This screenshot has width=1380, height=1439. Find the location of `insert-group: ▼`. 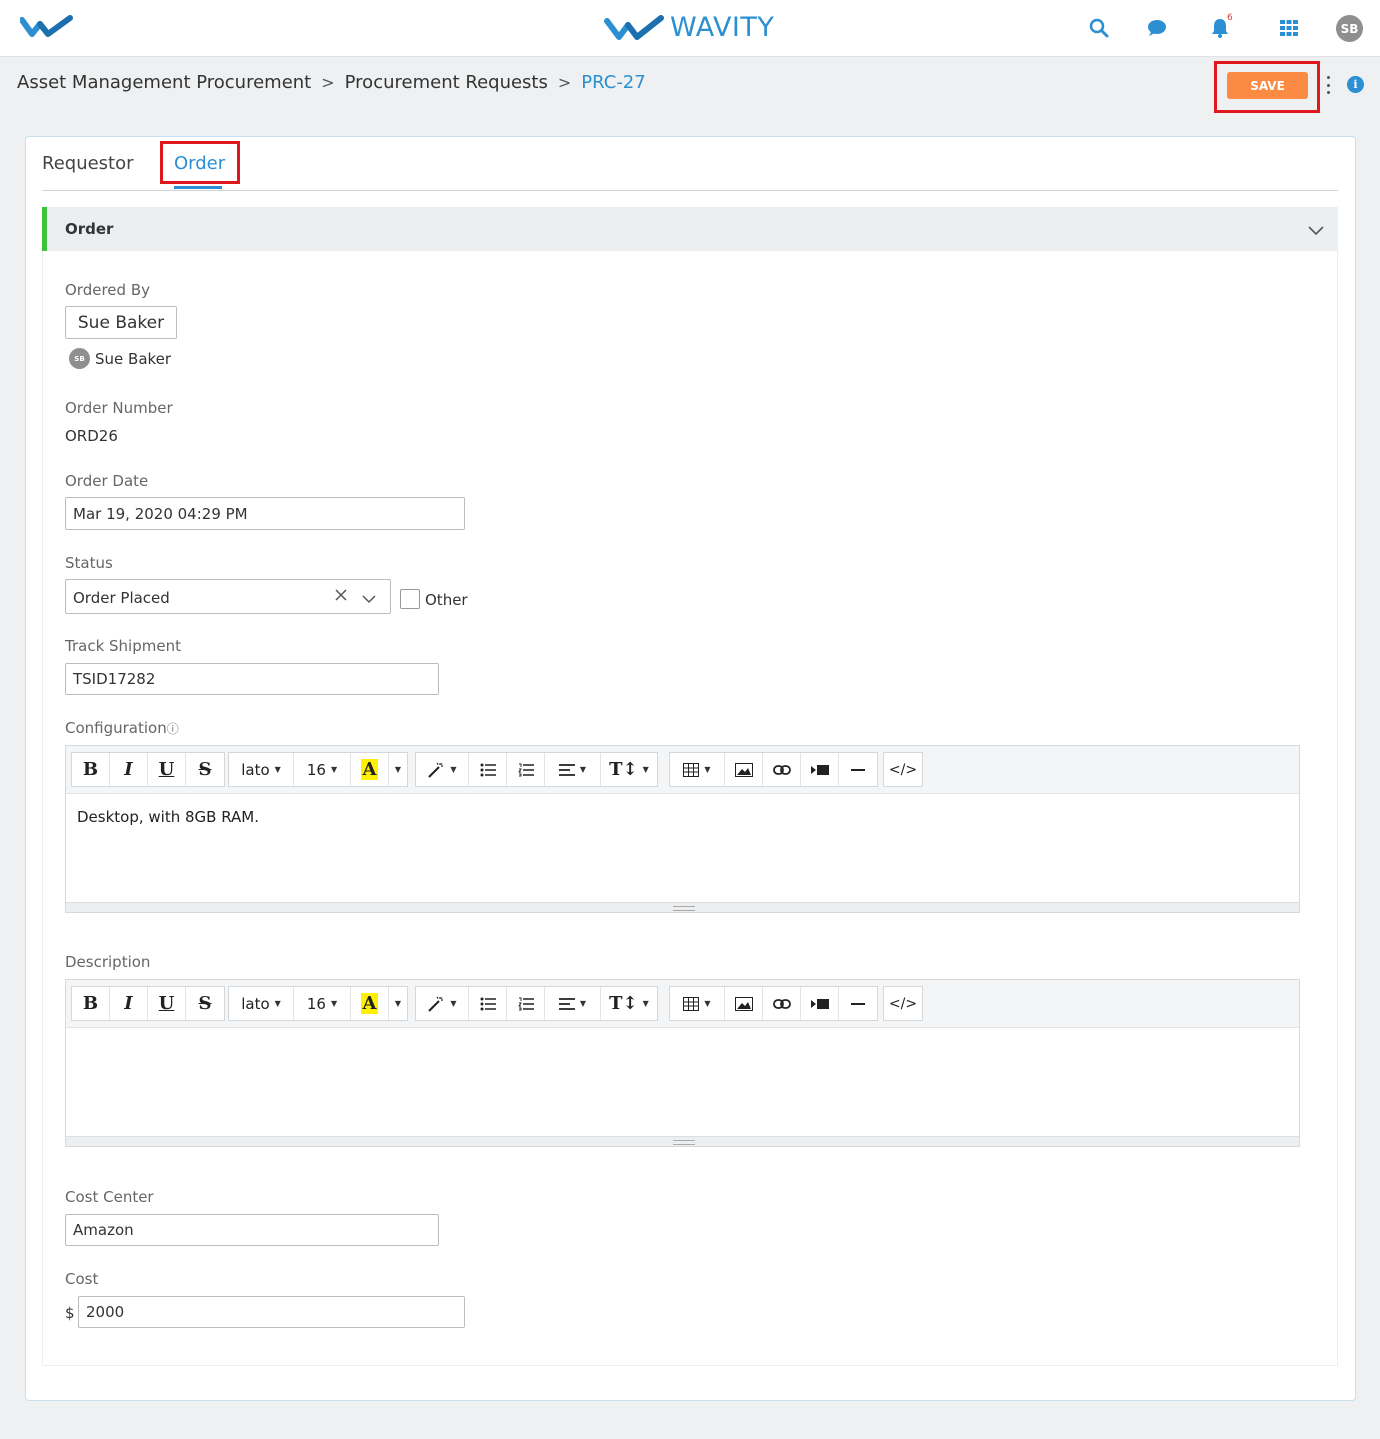

insert-group: ▼ is located at coordinates (773, 1003).